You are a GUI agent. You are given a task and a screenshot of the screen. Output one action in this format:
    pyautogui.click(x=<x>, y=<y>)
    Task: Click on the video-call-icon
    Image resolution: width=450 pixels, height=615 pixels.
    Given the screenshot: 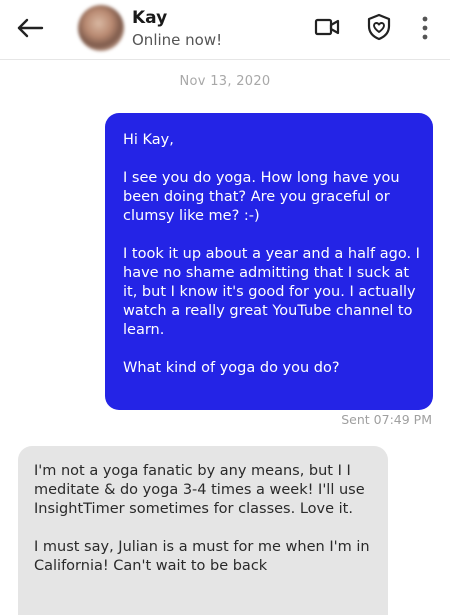 What is the action you would take?
    pyautogui.click(x=327, y=27)
    